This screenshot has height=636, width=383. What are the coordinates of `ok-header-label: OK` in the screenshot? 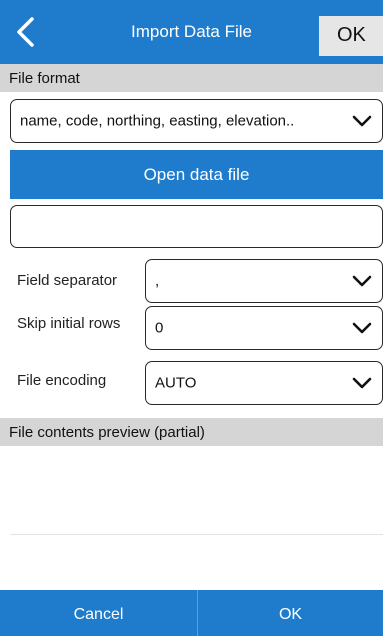 It's located at (351, 35).